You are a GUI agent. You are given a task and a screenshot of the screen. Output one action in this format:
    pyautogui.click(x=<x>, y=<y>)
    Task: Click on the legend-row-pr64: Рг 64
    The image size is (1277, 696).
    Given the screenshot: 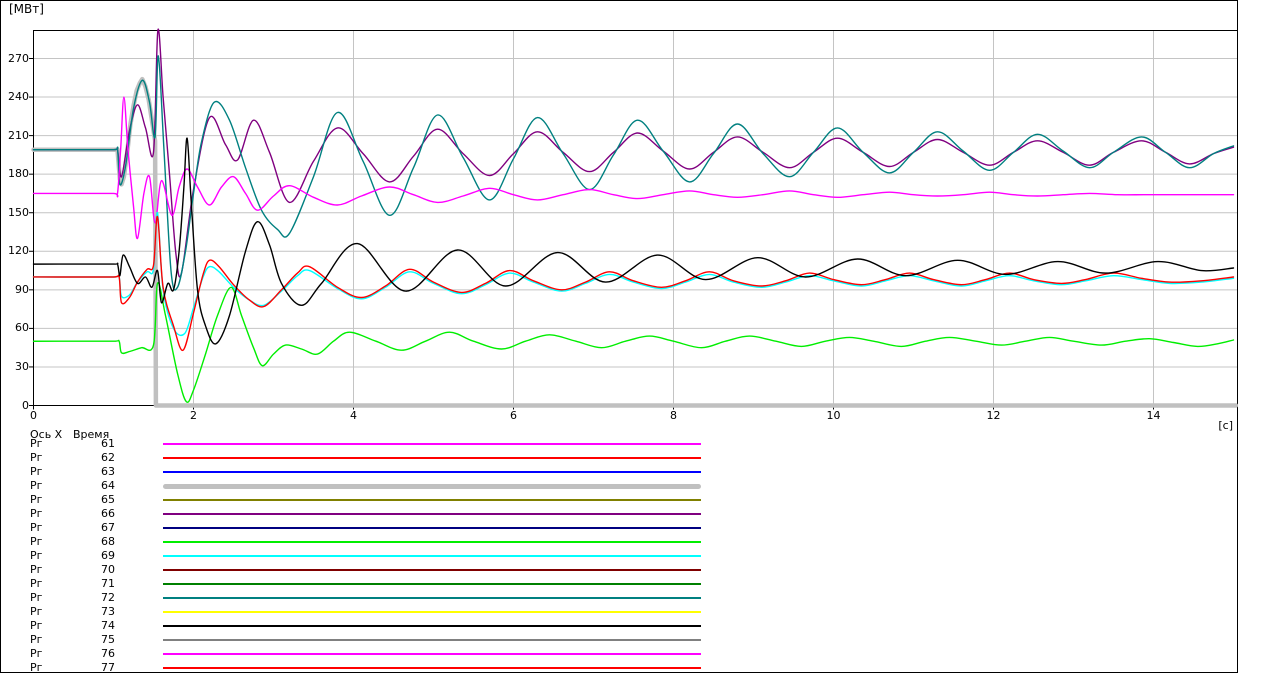 What is the action you would take?
    pyautogui.click(x=380, y=486)
    